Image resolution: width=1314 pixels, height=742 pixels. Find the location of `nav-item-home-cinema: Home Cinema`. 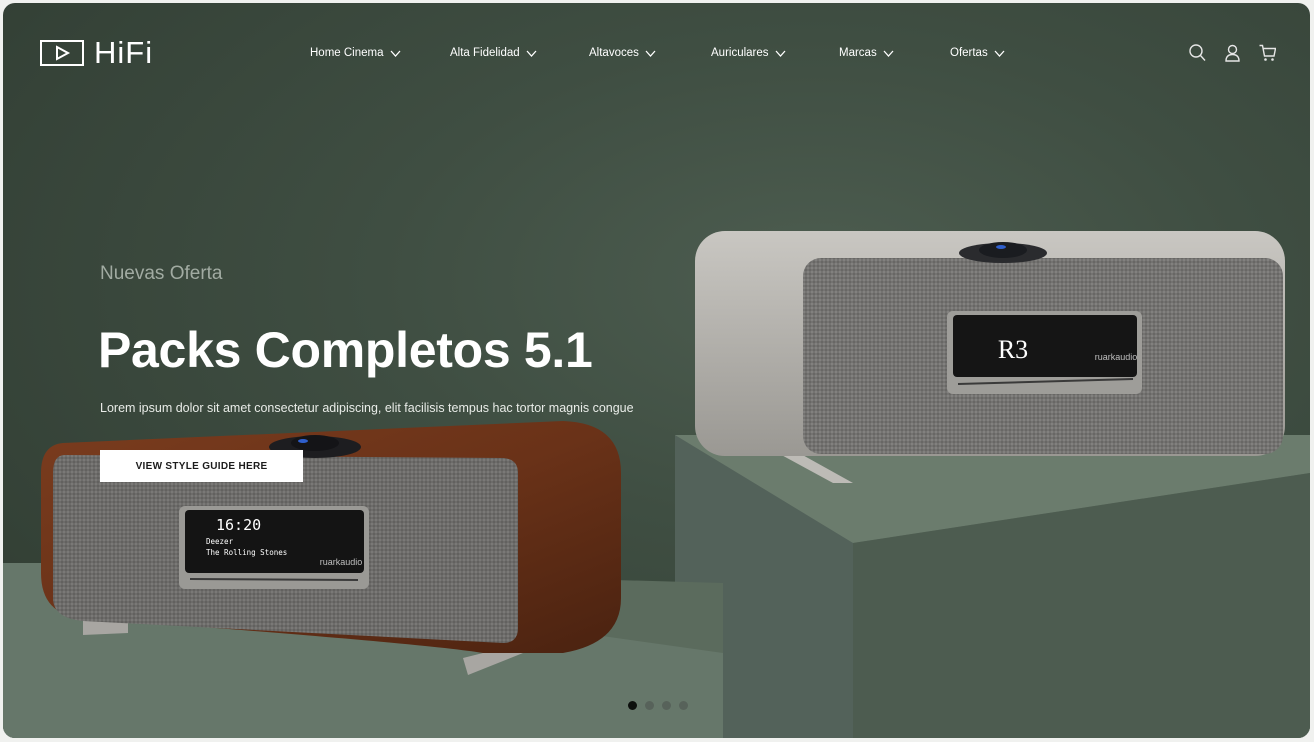

nav-item-home-cinema: Home Cinema is located at coordinates (355, 53).